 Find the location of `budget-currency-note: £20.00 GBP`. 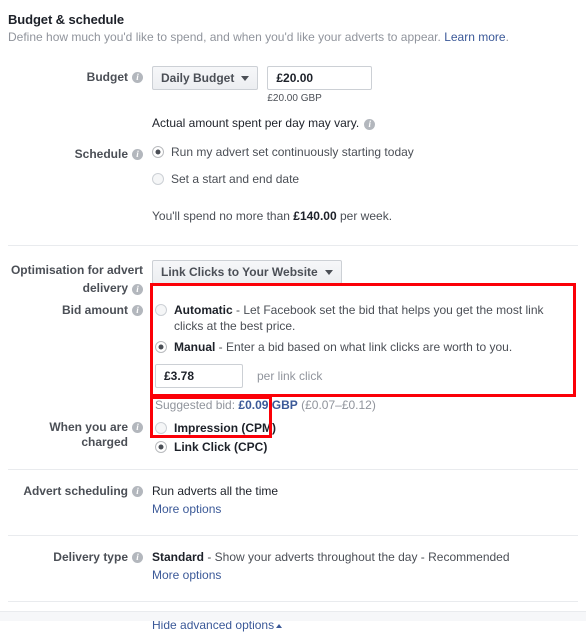

budget-currency-note: £20.00 GBP is located at coordinates (294, 98).